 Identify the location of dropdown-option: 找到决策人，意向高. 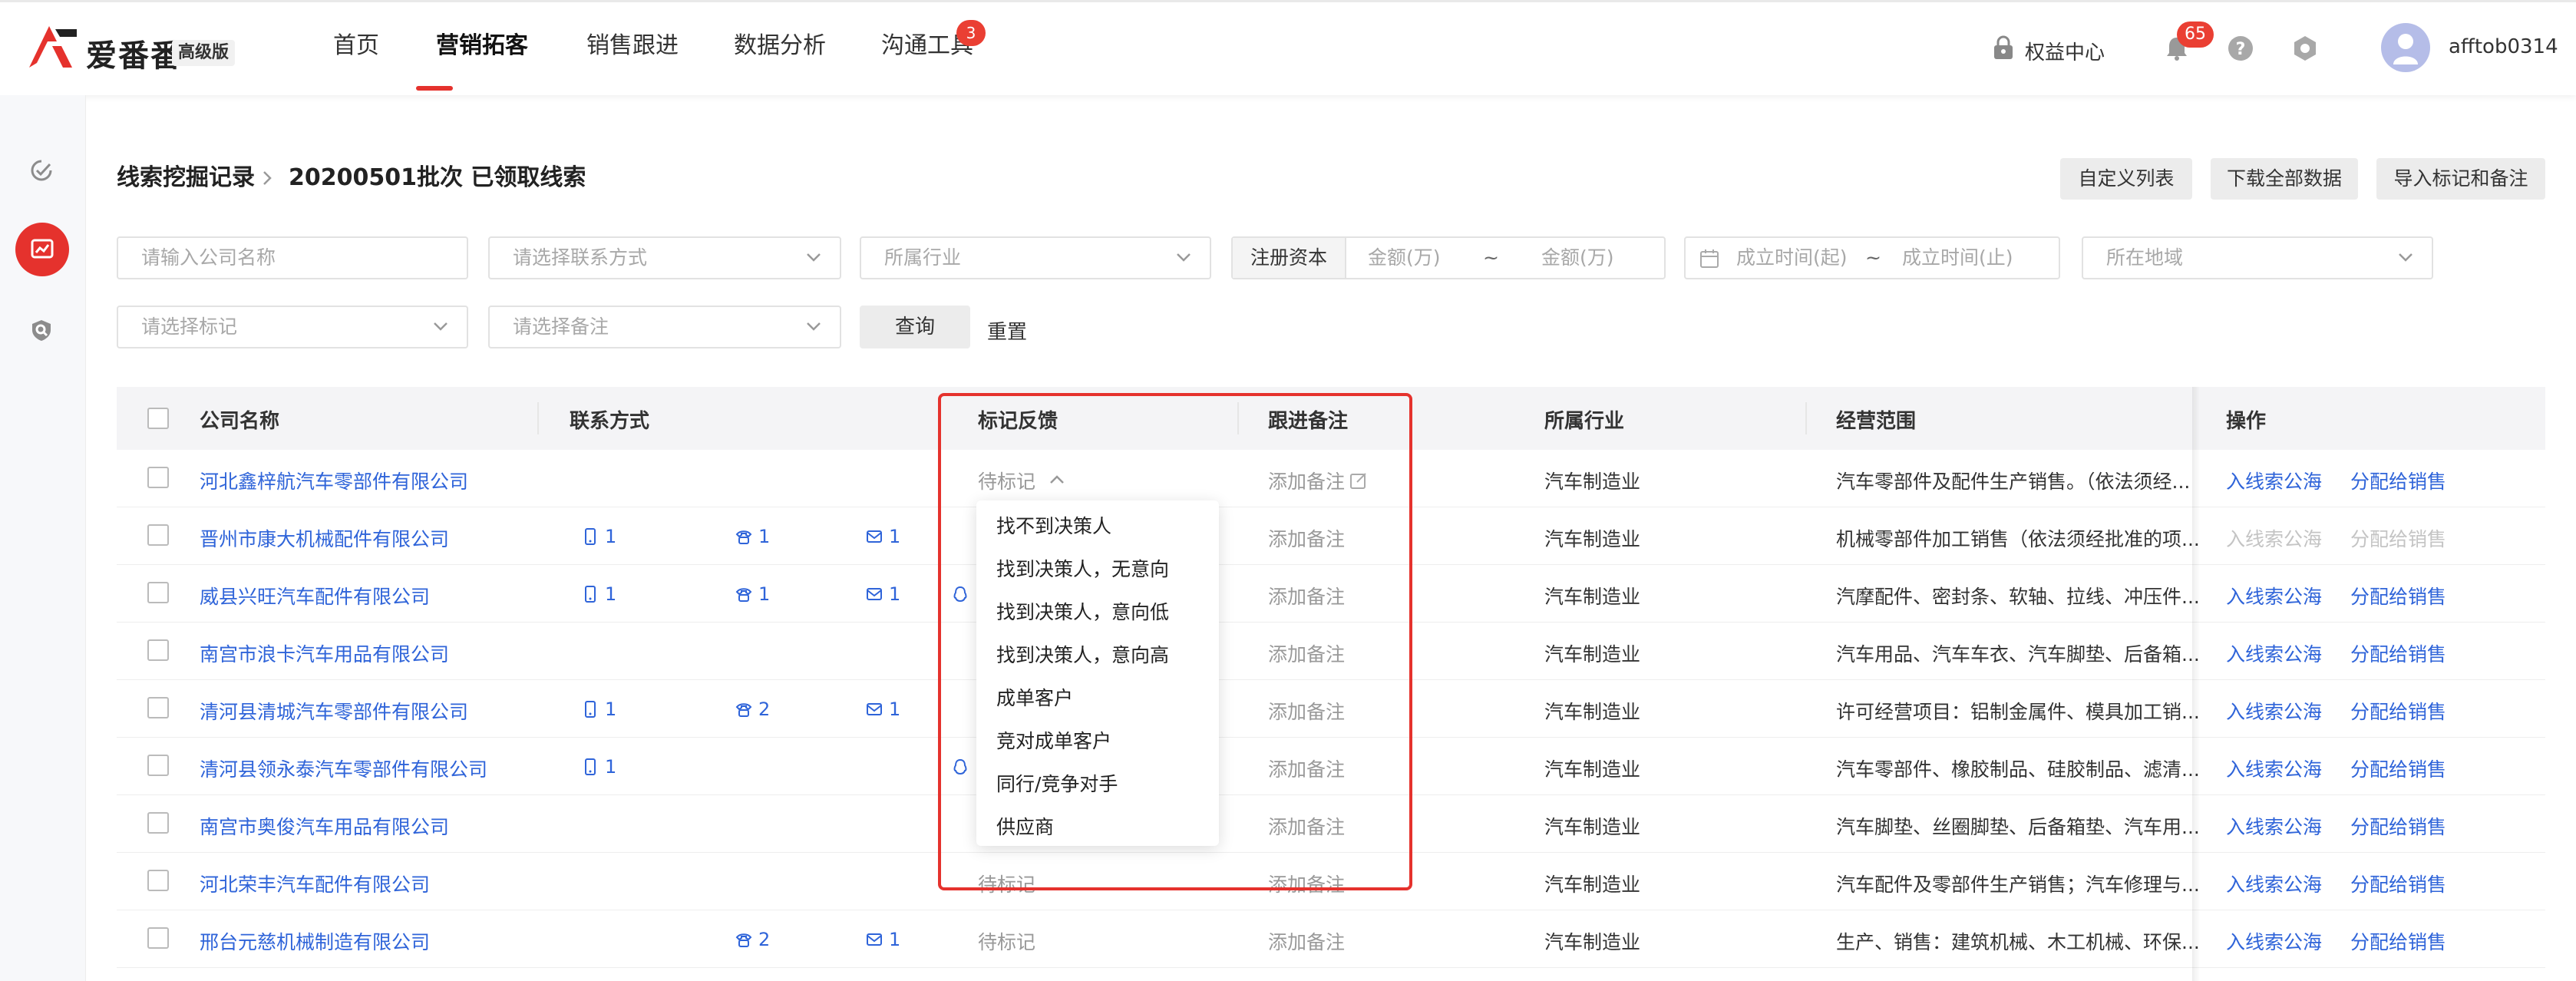
(1082, 654).